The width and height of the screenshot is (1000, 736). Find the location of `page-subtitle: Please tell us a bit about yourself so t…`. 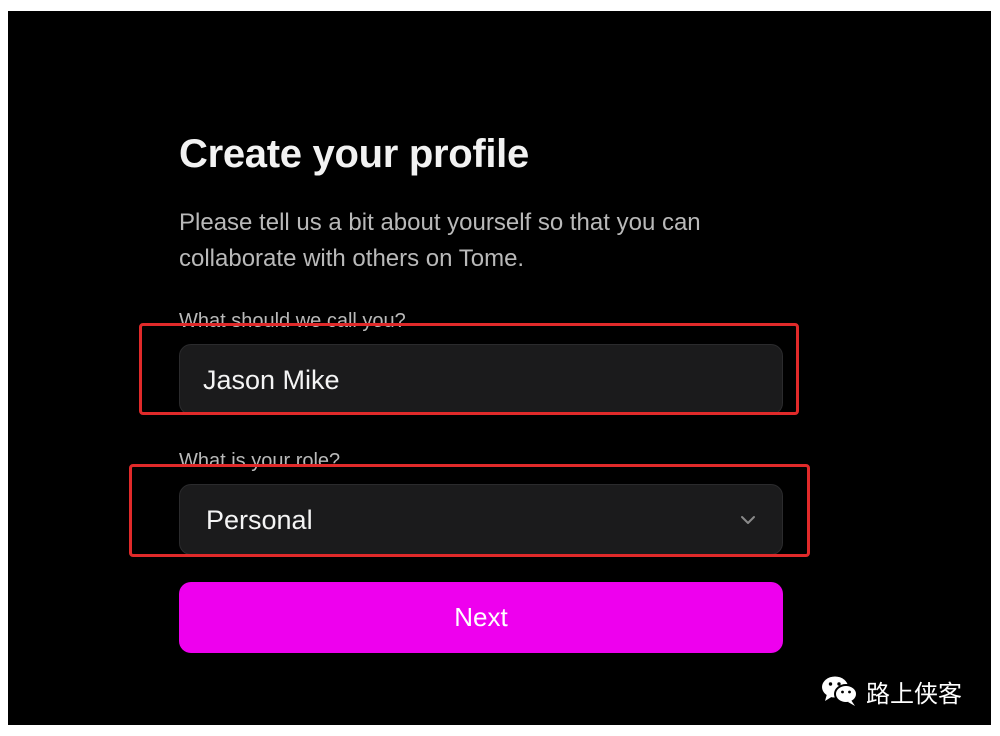

page-subtitle: Please tell us a bit about yourself so t… is located at coordinates (440, 240).